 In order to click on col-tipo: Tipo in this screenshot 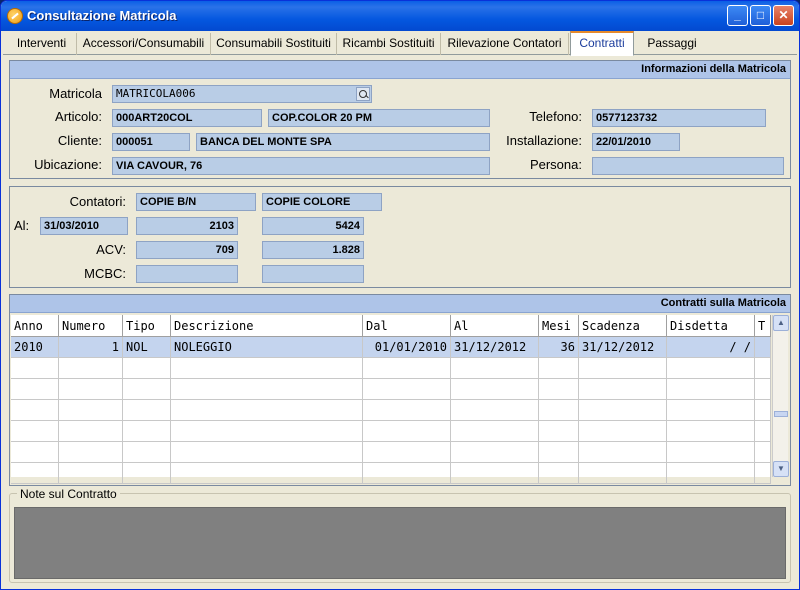, I will do `click(147, 326)`.